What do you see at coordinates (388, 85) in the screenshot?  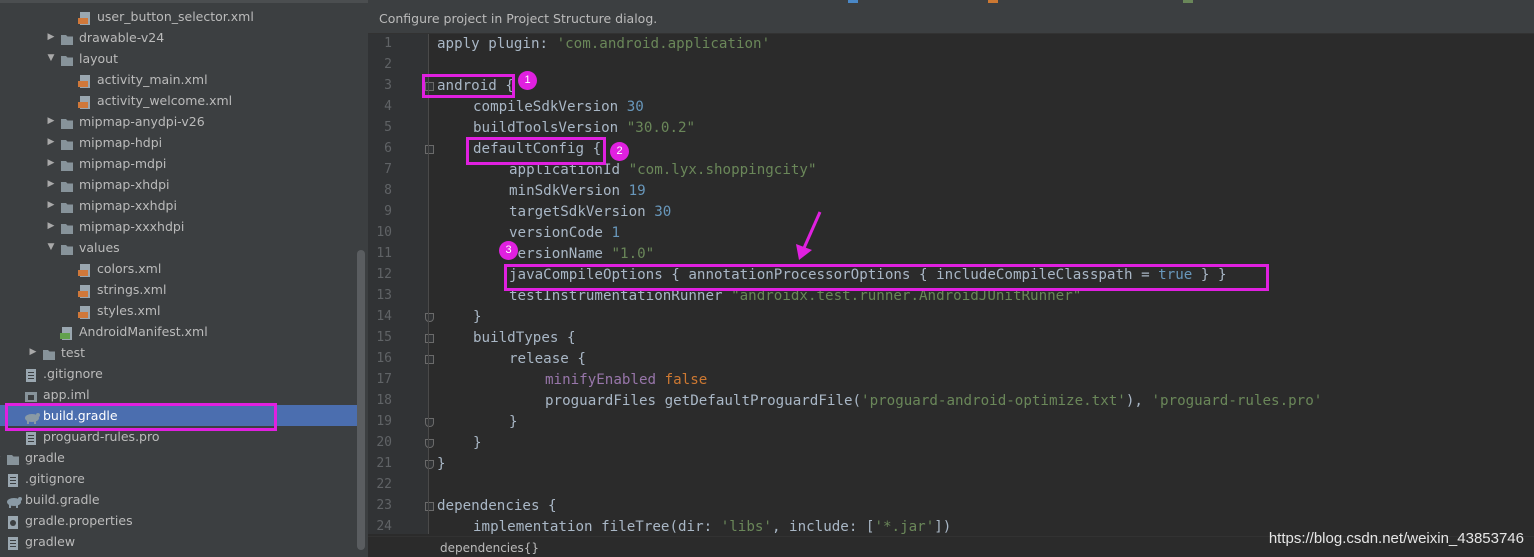 I see `line-number: 3` at bounding box center [388, 85].